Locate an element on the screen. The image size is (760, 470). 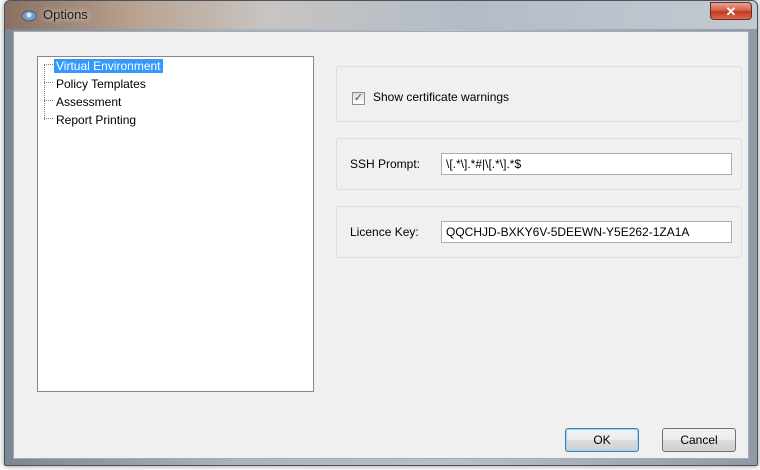
close-button: ✕ is located at coordinates (731, 11).